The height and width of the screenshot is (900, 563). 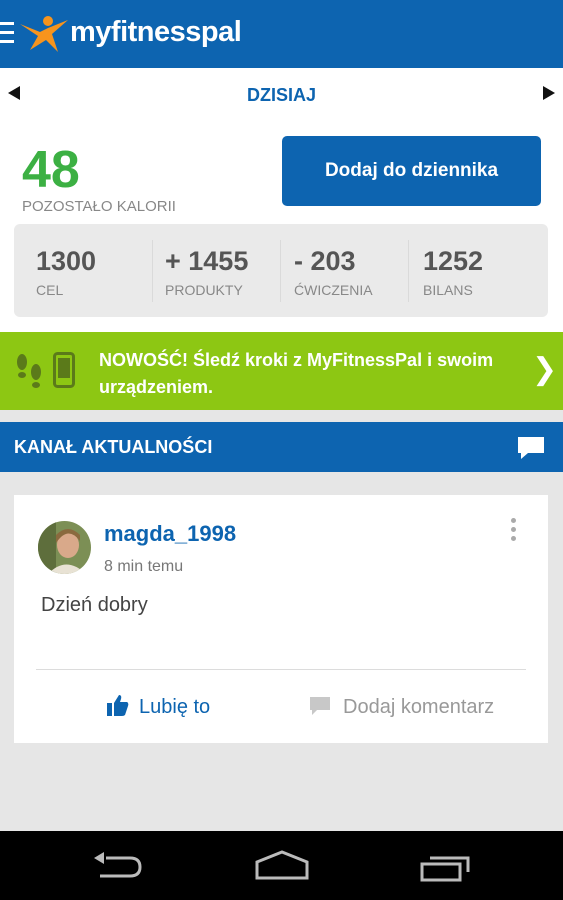 What do you see at coordinates (29, 371) in the screenshot?
I see `footsteps-icon` at bounding box center [29, 371].